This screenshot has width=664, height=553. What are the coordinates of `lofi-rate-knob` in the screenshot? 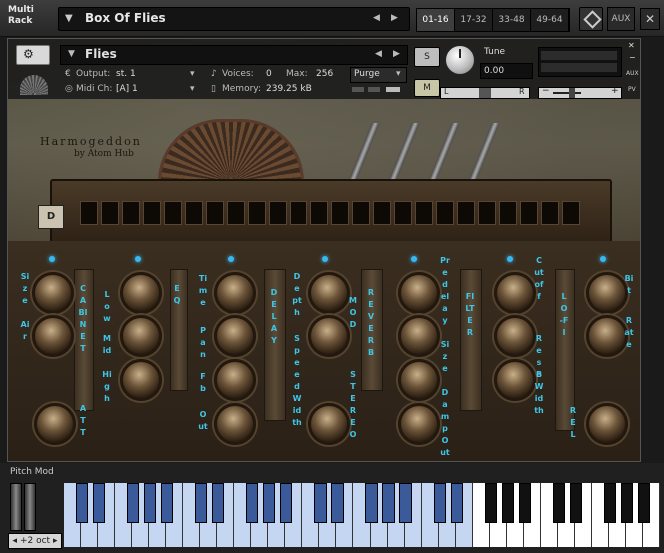 It's located at (607, 336).